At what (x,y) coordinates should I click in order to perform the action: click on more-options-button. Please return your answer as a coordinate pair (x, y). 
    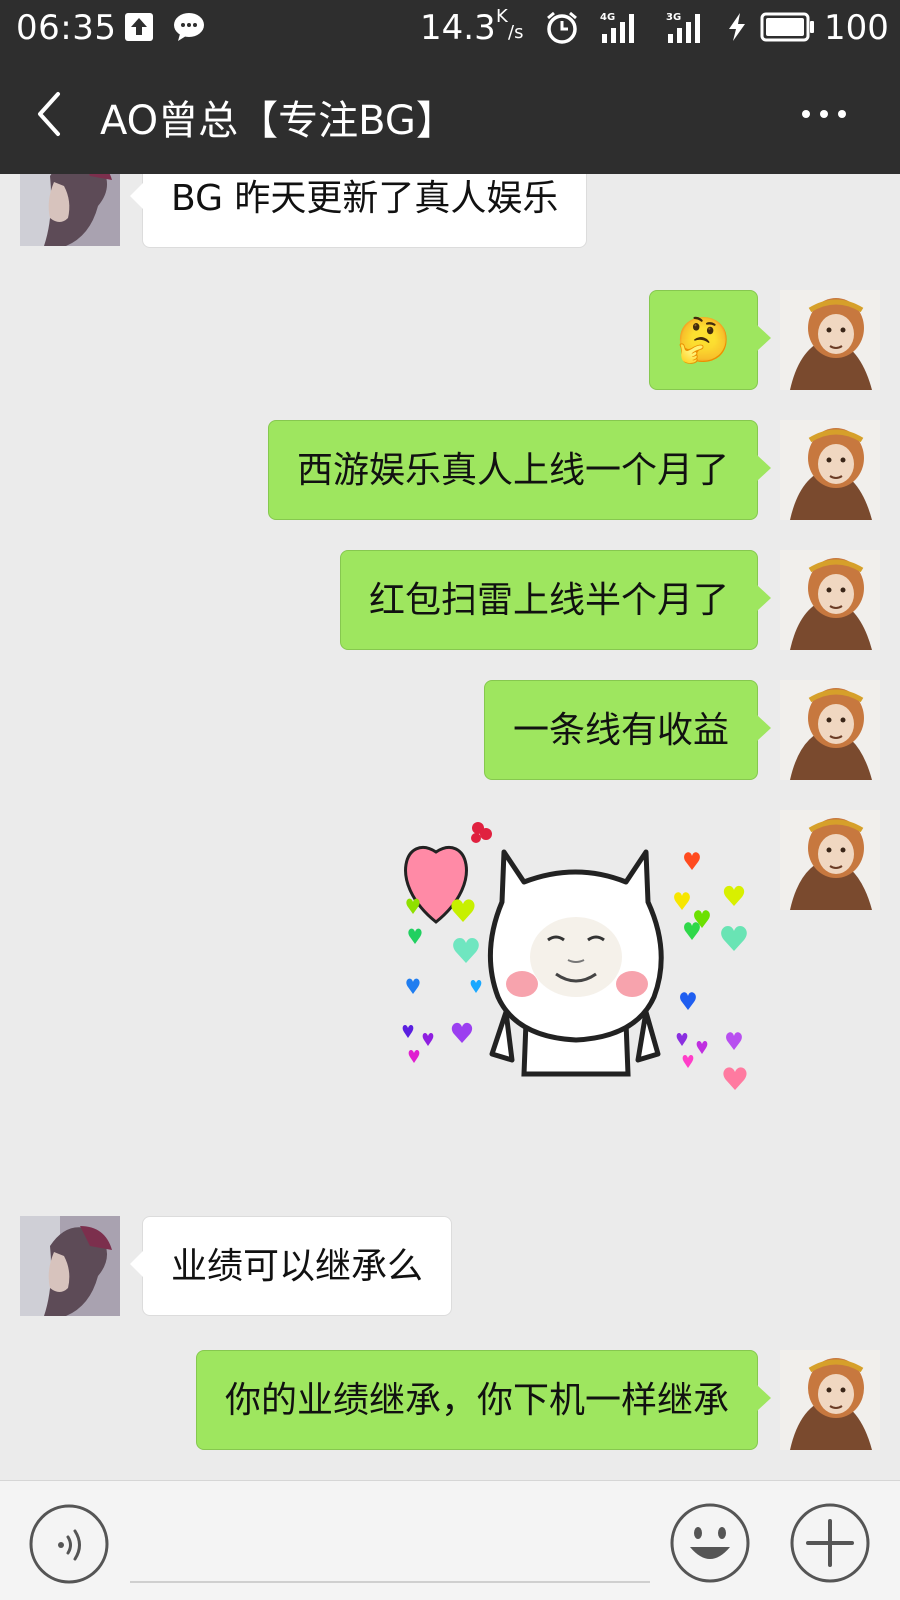
    Looking at the image, I should click on (824, 114).